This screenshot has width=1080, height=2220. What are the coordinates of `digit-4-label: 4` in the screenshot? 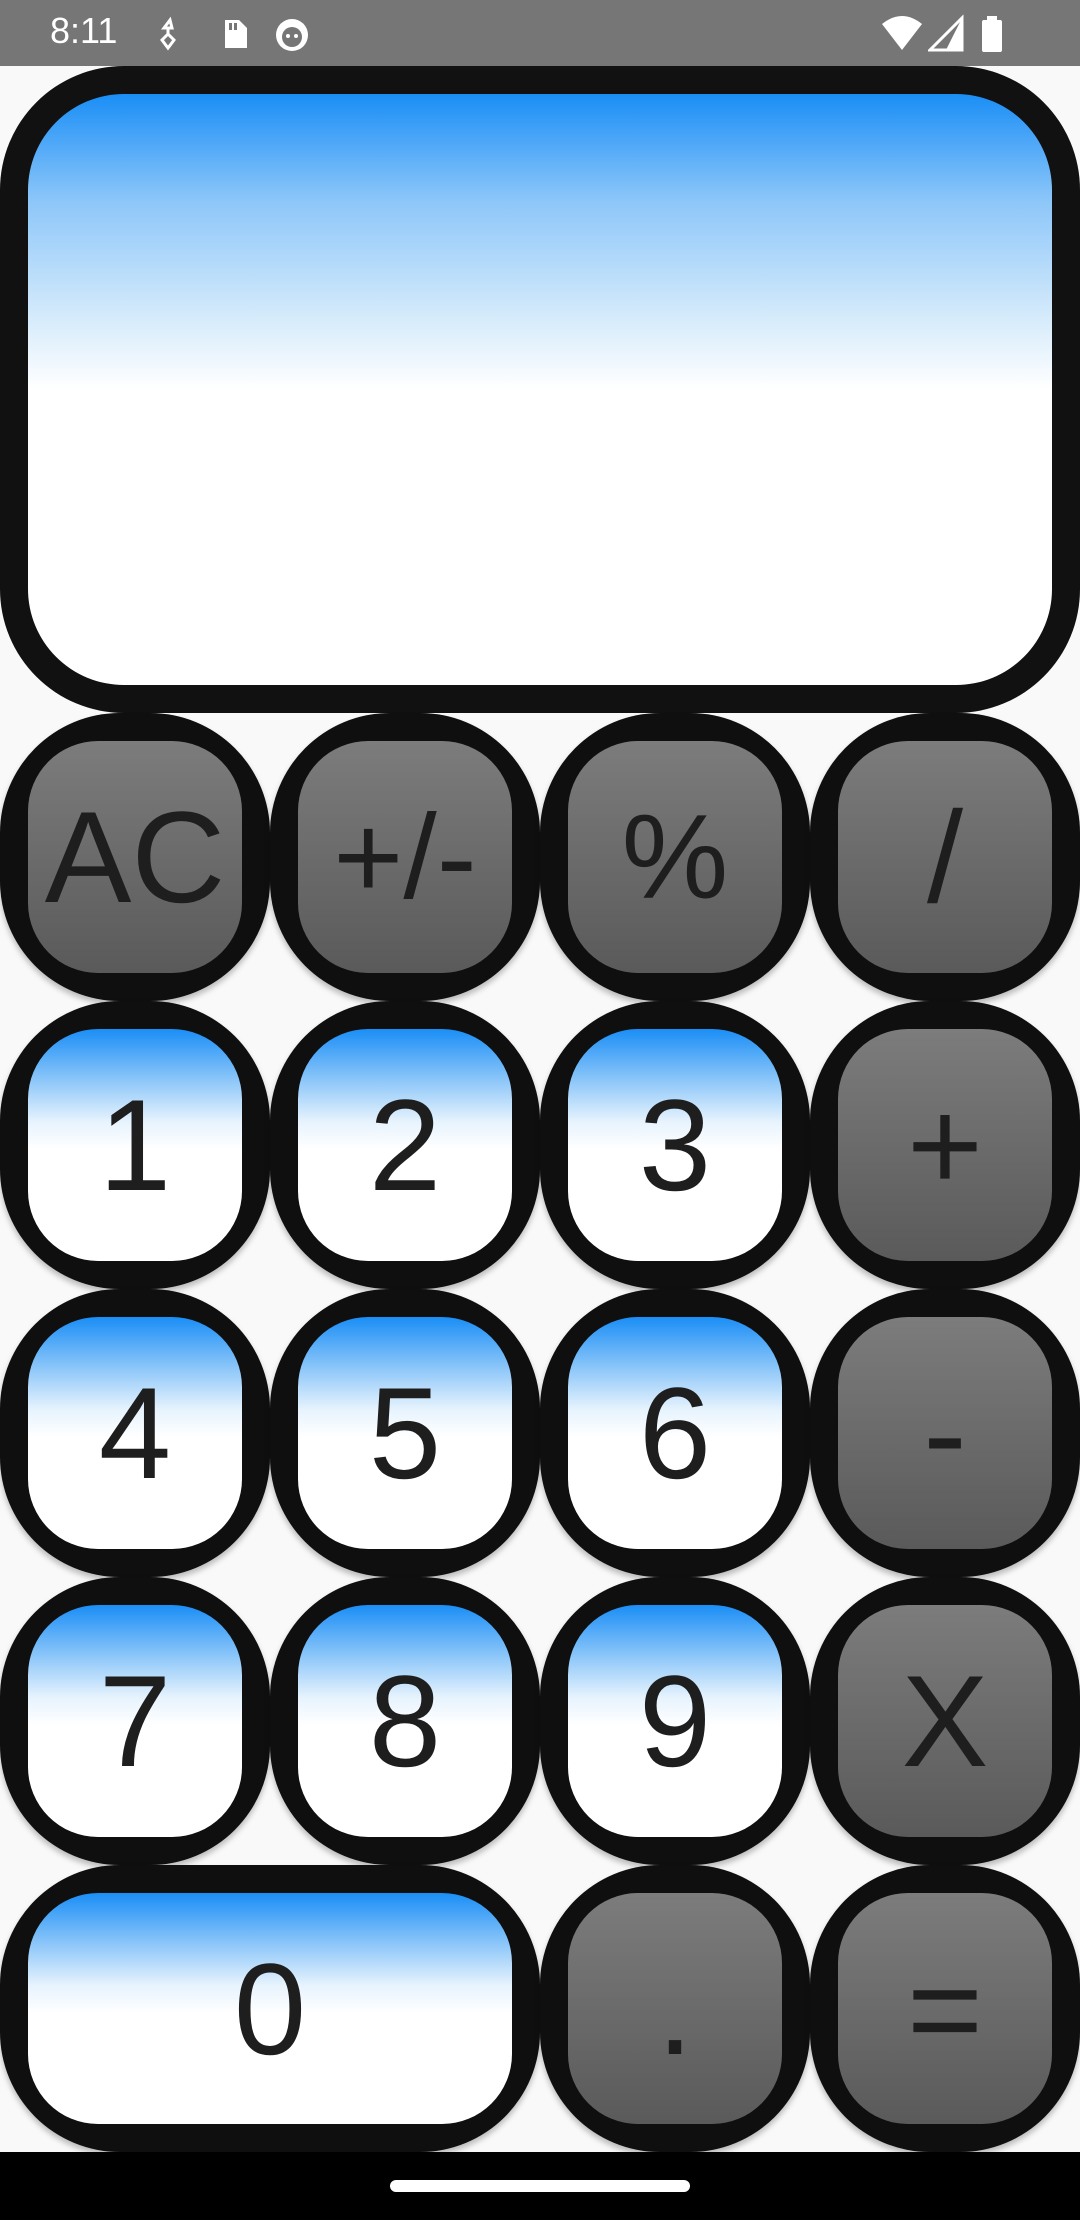 It's located at (135, 1433).